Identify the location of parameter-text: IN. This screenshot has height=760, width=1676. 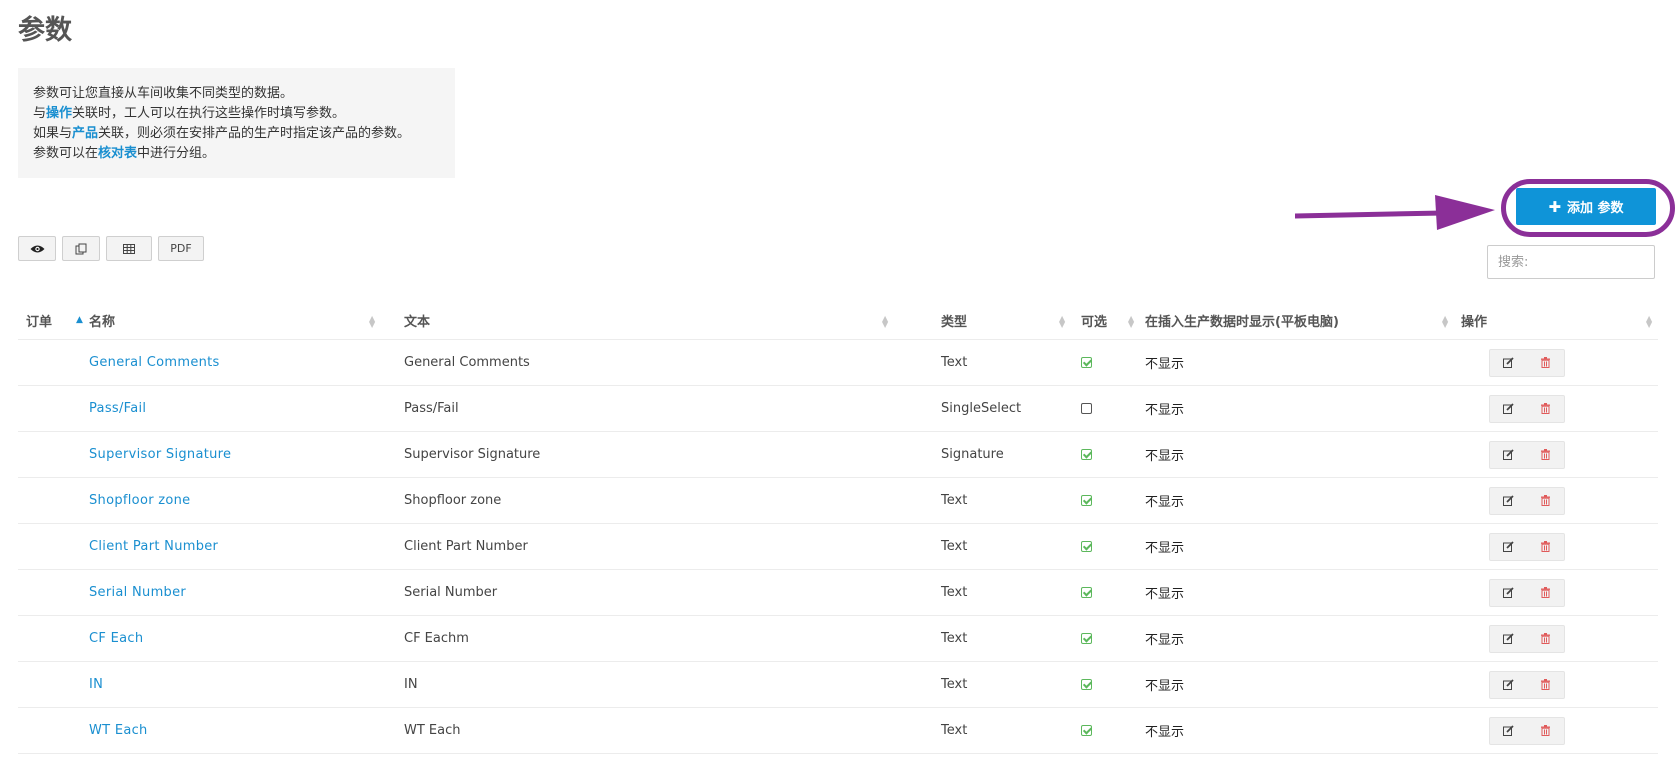
(411, 684).